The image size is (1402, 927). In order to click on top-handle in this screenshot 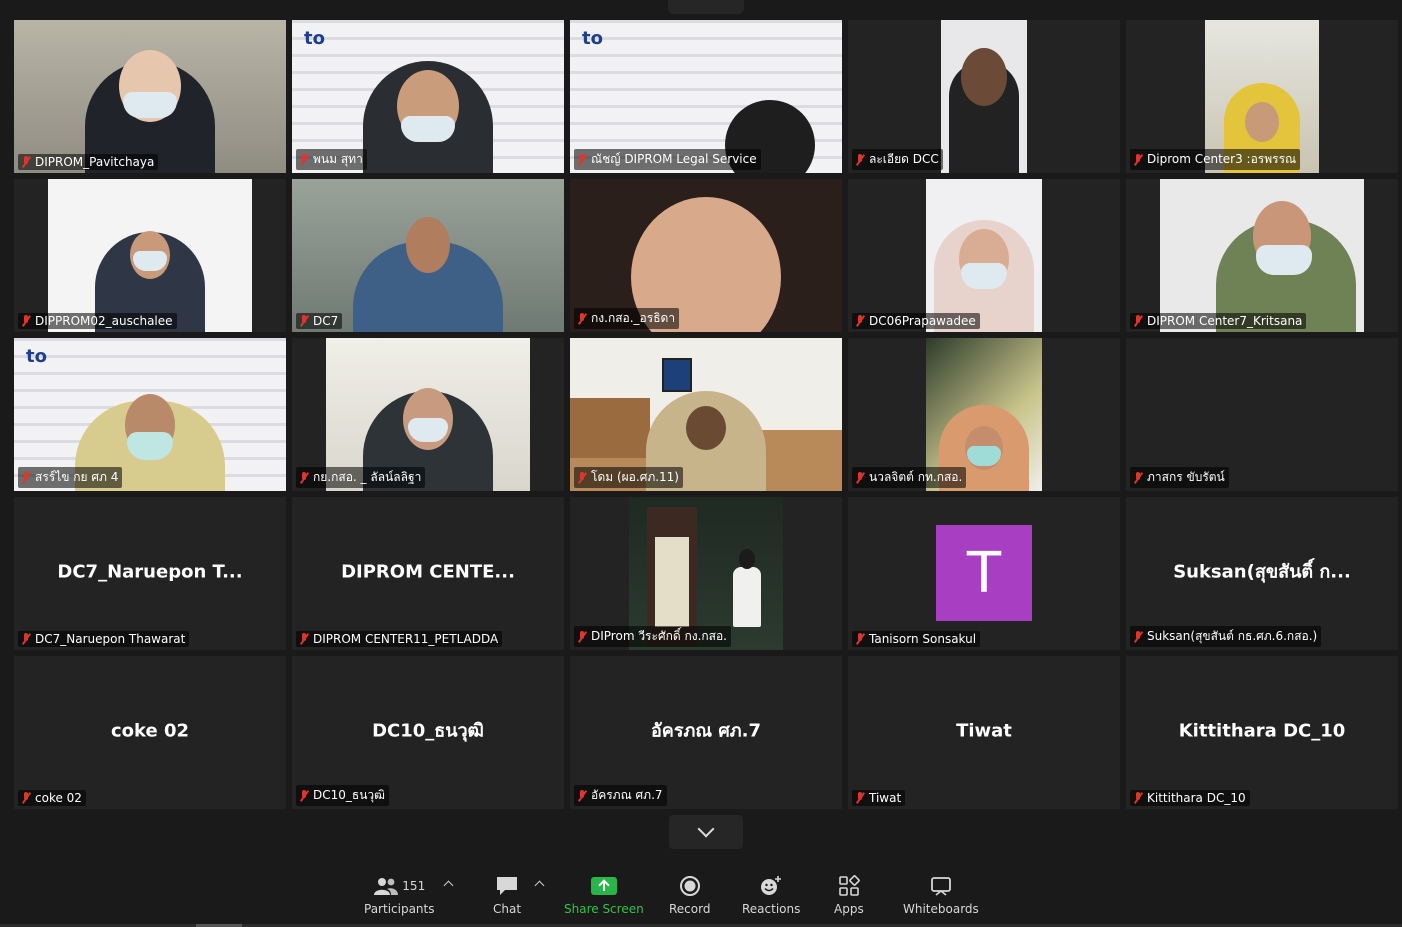, I will do `click(706, 7)`.